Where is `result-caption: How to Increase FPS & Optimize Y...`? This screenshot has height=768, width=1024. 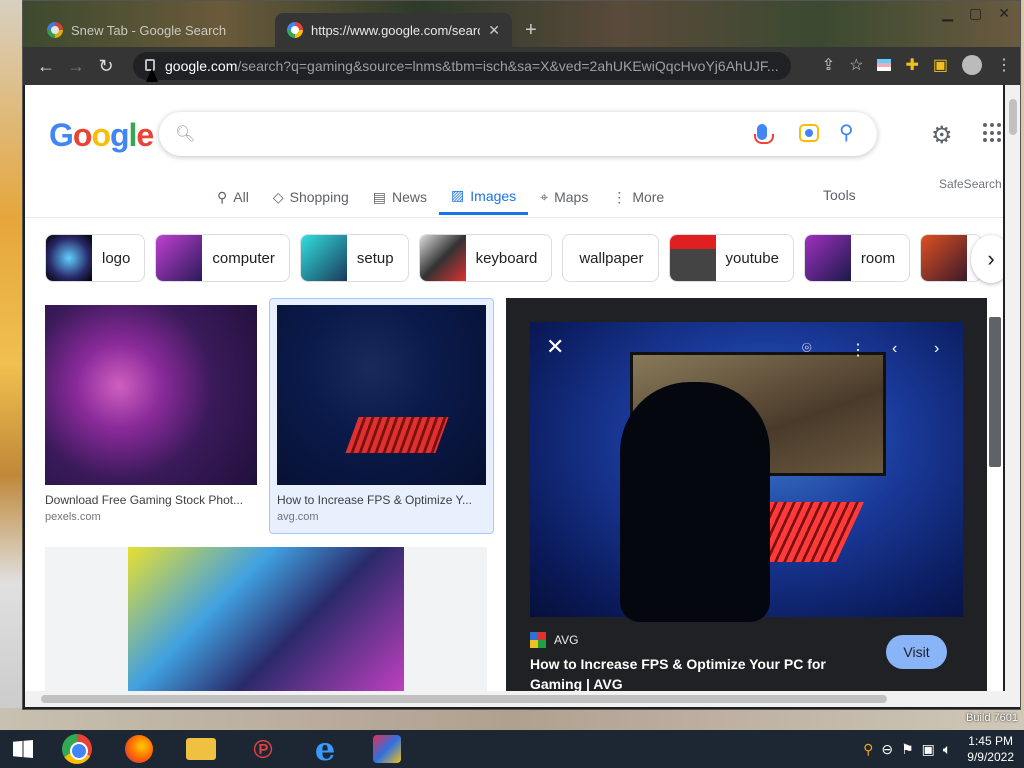 result-caption: How to Increase FPS & Optimize Y... is located at coordinates (381, 500).